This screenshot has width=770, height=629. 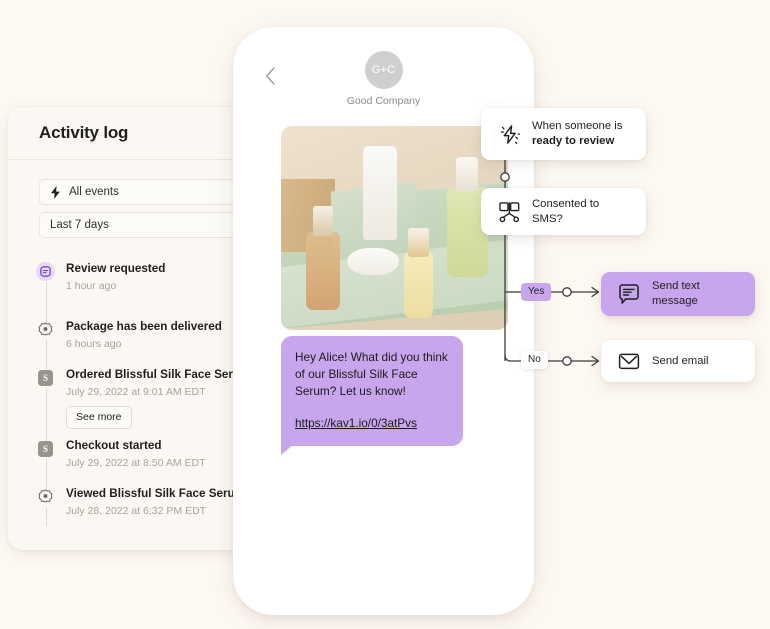 What do you see at coordinates (143, 292) in the screenshot?
I see `list-item: Review requested 1 hour ago` at bounding box center [143, 292].